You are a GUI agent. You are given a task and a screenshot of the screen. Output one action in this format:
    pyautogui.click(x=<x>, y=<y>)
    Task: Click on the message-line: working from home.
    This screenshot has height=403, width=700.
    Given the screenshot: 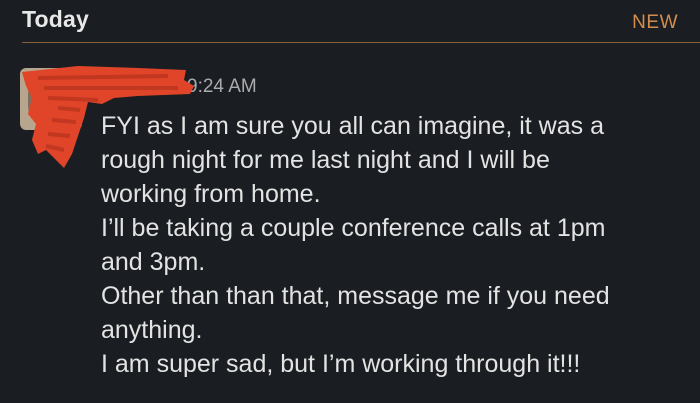 What is the action you would take?
    pyautogui.click(x=211, y=194)
    